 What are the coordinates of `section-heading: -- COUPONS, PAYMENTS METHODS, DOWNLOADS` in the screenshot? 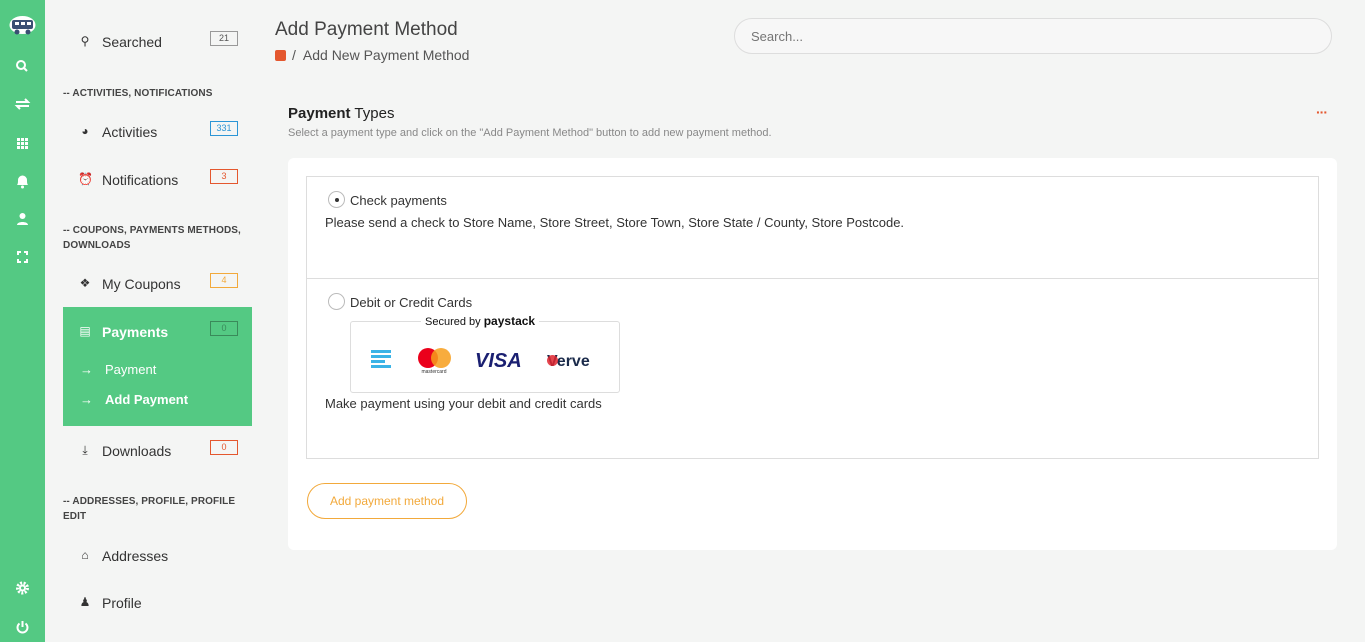 It's located at (152, 238).